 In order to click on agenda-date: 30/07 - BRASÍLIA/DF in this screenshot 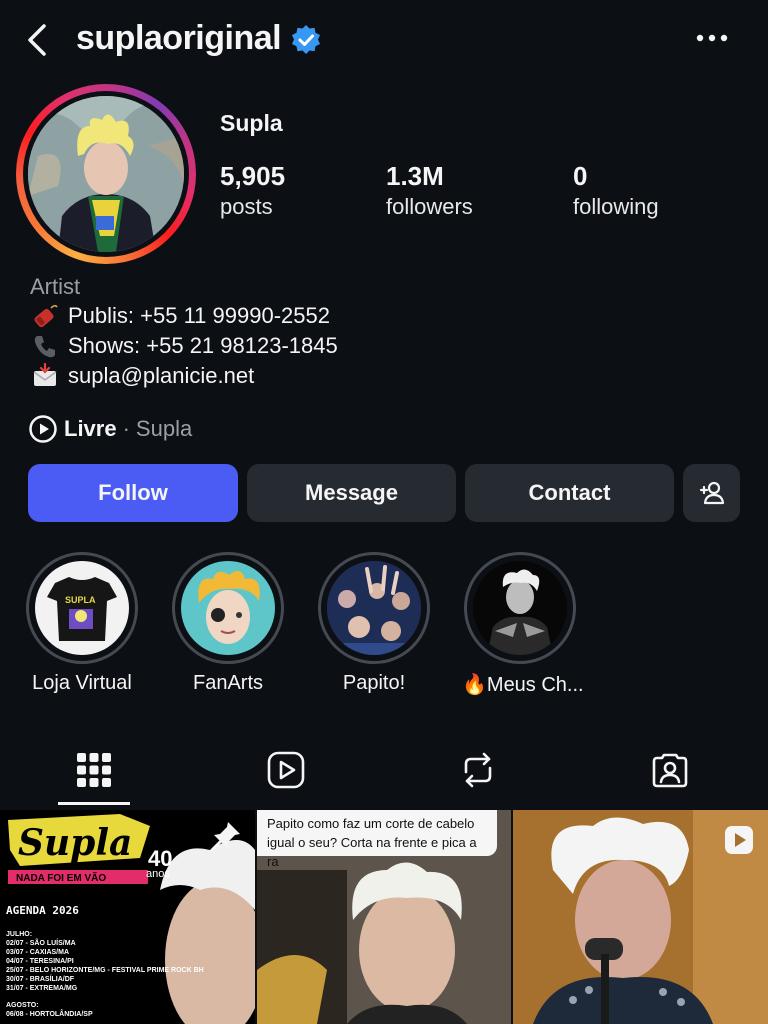, I will do `click(40, 979)`.